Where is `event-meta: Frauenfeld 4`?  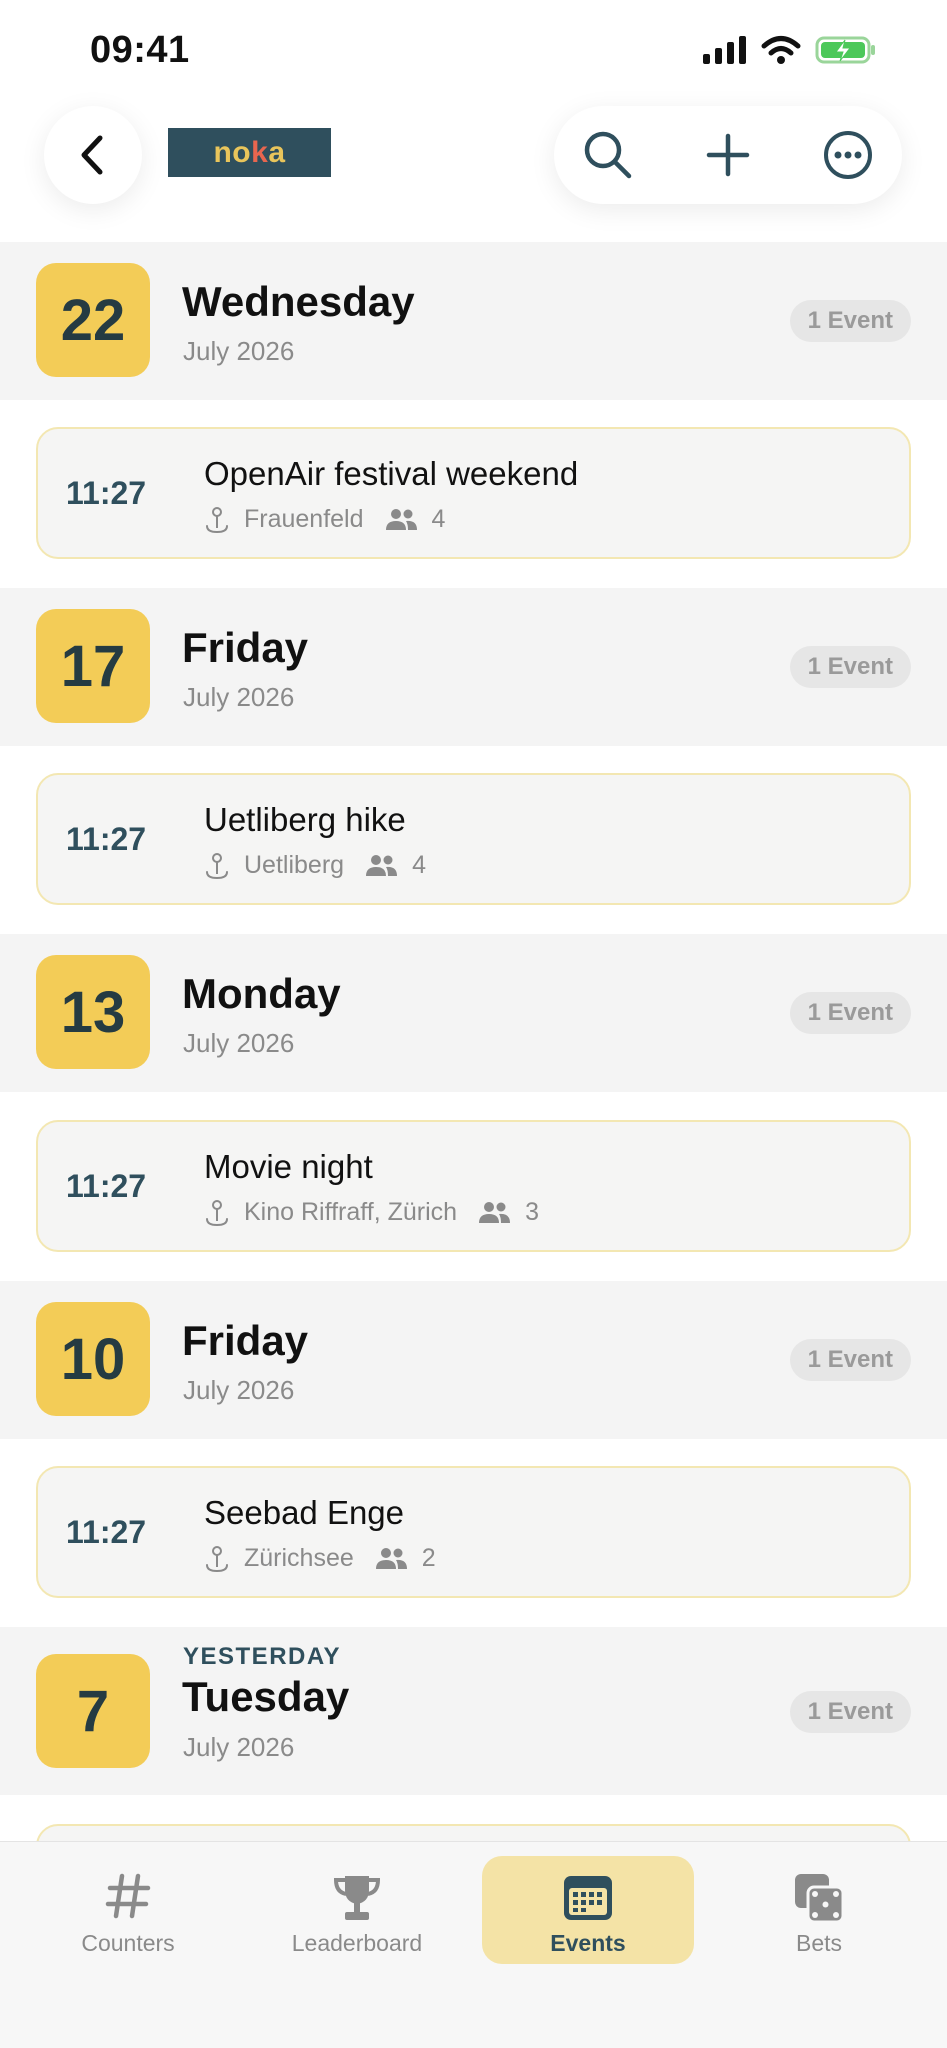 event-meta: Frauenfeld 4 is located at coordinates (324, 519).